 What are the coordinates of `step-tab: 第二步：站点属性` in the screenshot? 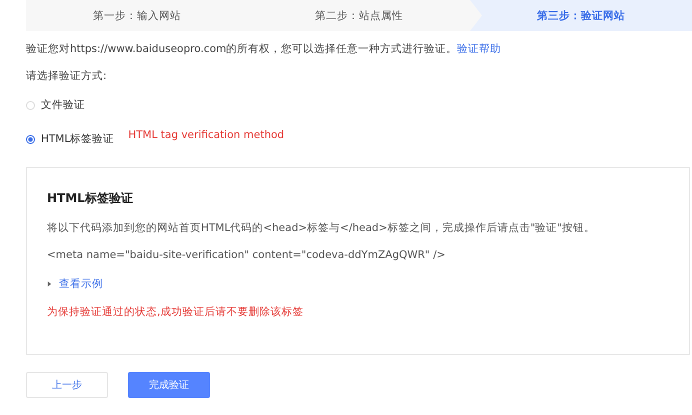 It's located at (359, 15).